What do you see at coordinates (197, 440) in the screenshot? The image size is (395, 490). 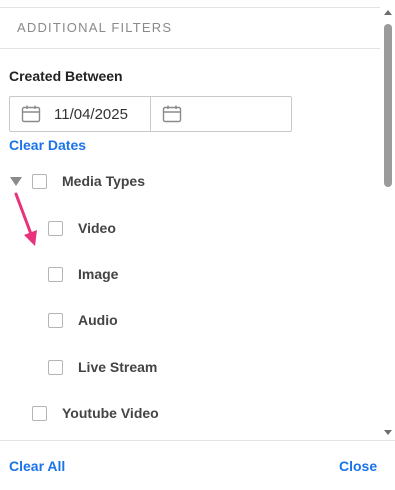 I see `footer-divider` at bounding box center [197, 440].